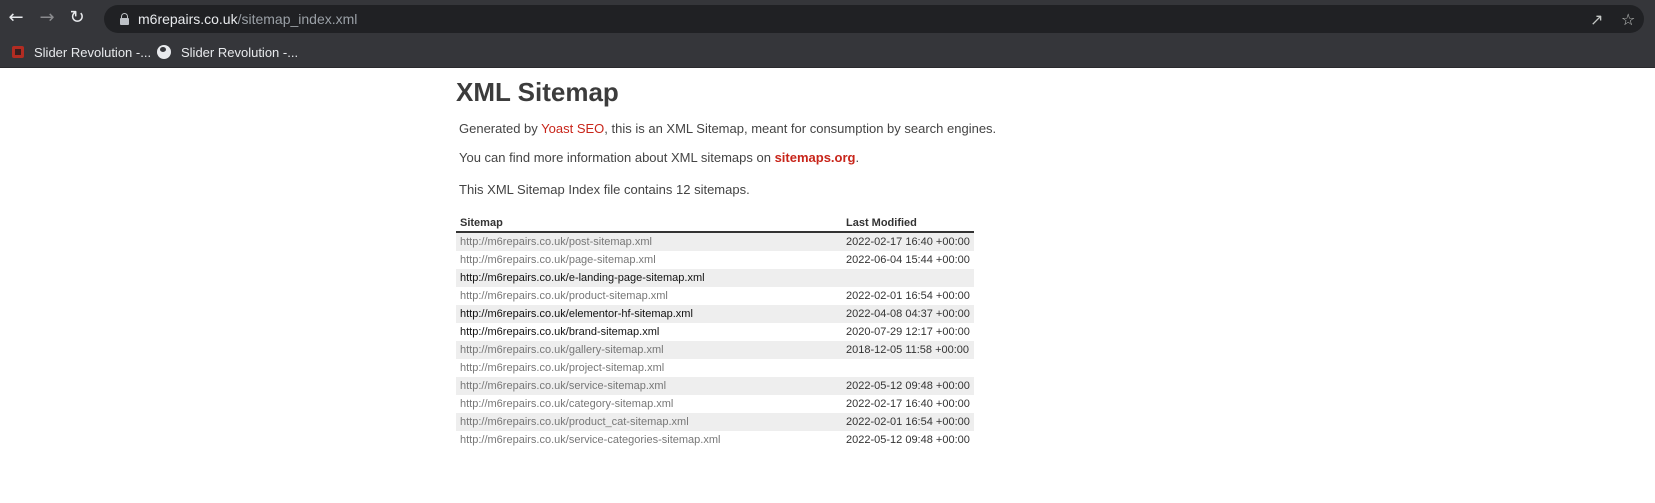 This screenshot has height=503, width=1655. Describe the element at coordinates (537, 92) in the screenshot. I see `page-title: XML Sitemap` at that location.